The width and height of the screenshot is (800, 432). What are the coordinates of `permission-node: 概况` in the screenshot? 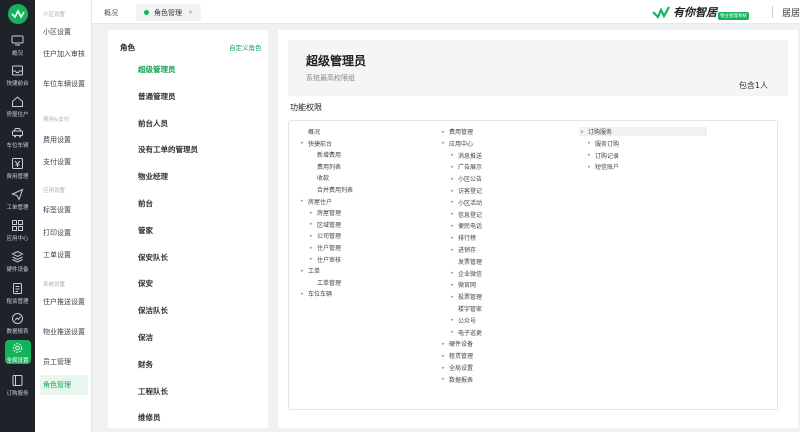 It's located at (310, 131).